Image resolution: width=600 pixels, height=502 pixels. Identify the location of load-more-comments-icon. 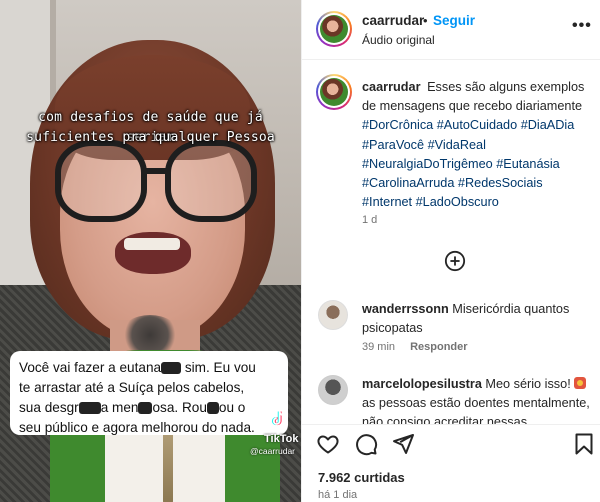
(455, 261).